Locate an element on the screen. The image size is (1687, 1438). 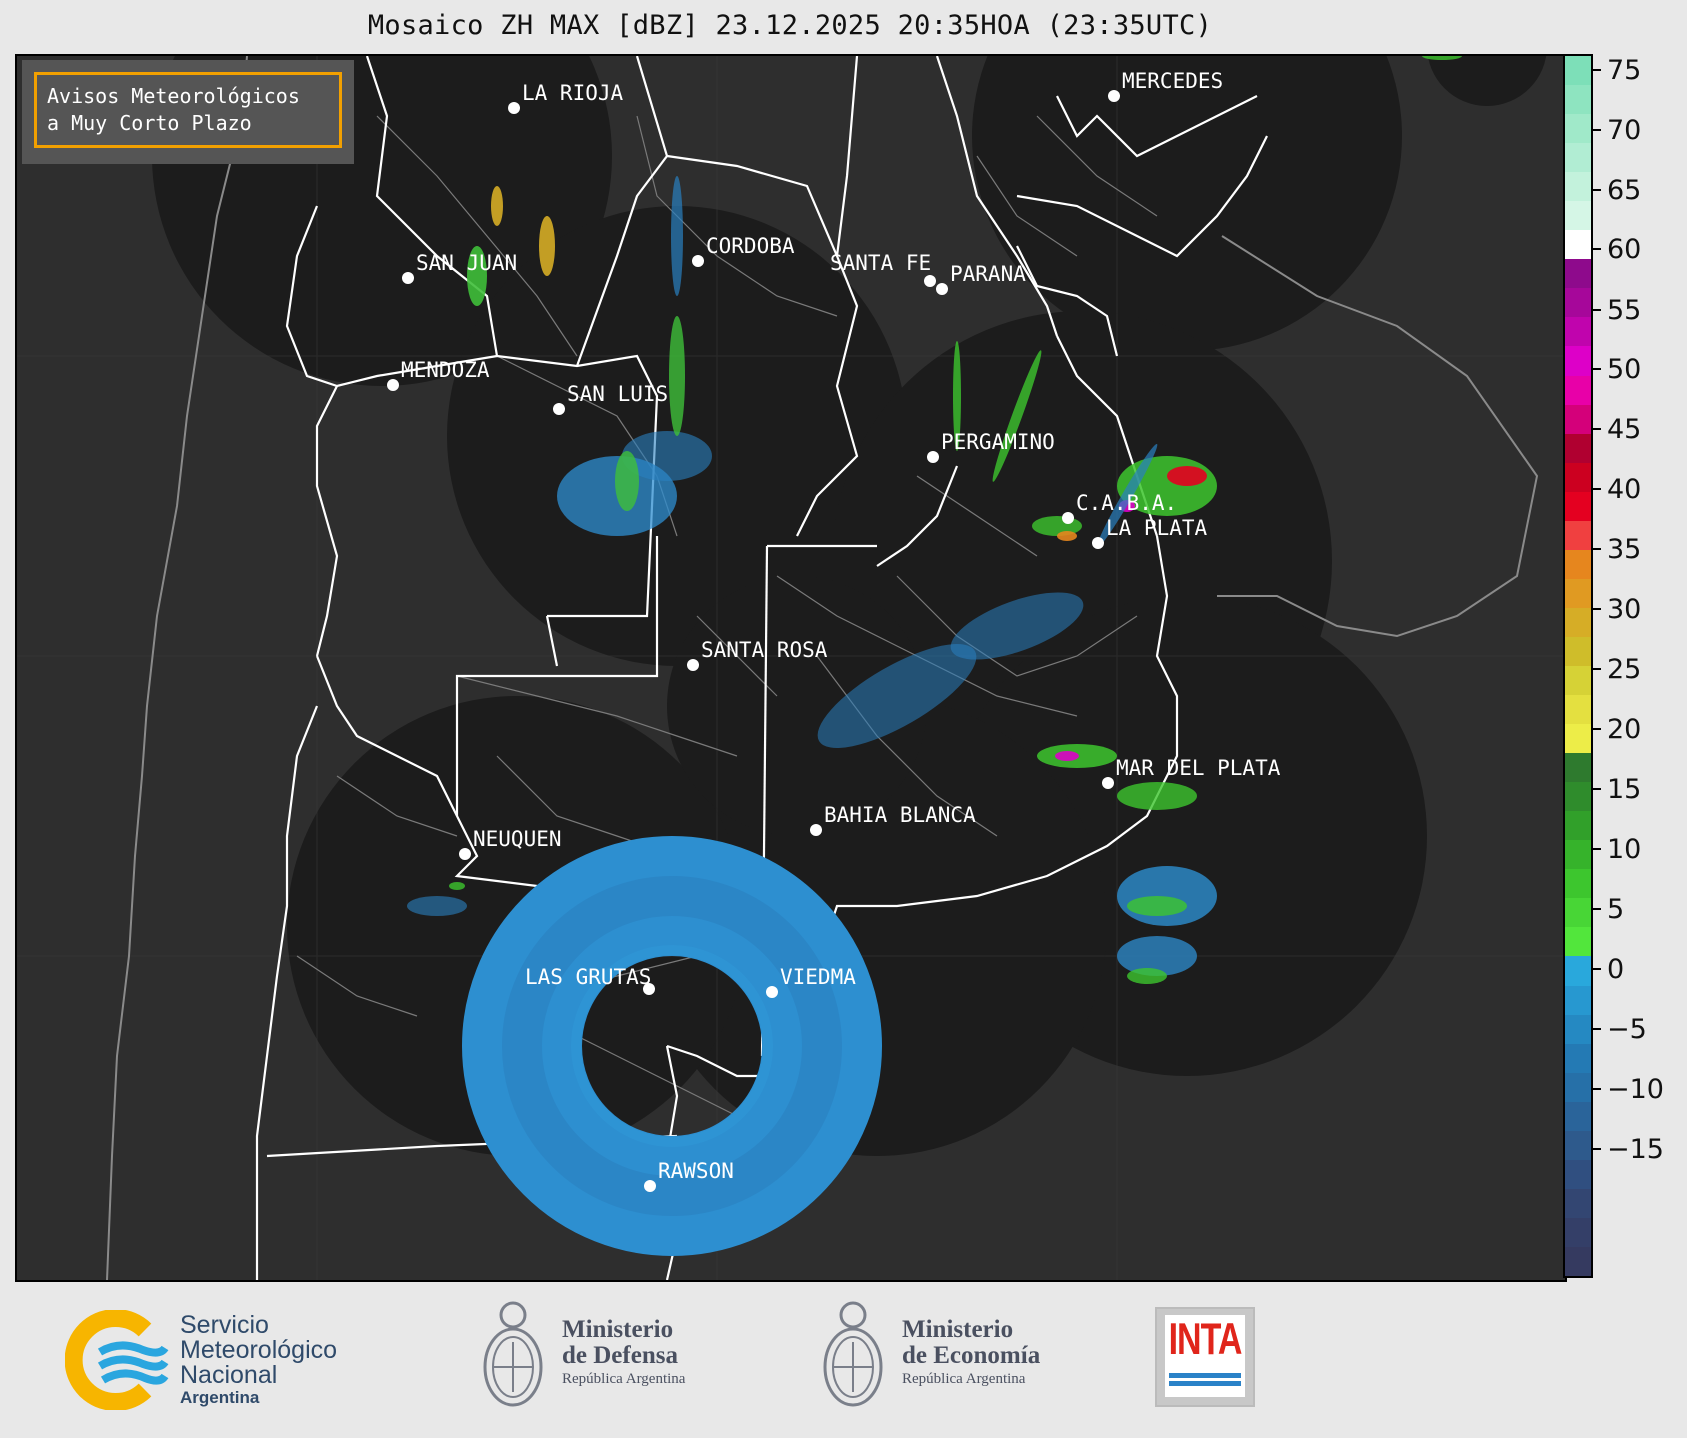
notice-box: Avisos Meteorológicos a Muy Corto Plazo is located at coordinates (188, 110).